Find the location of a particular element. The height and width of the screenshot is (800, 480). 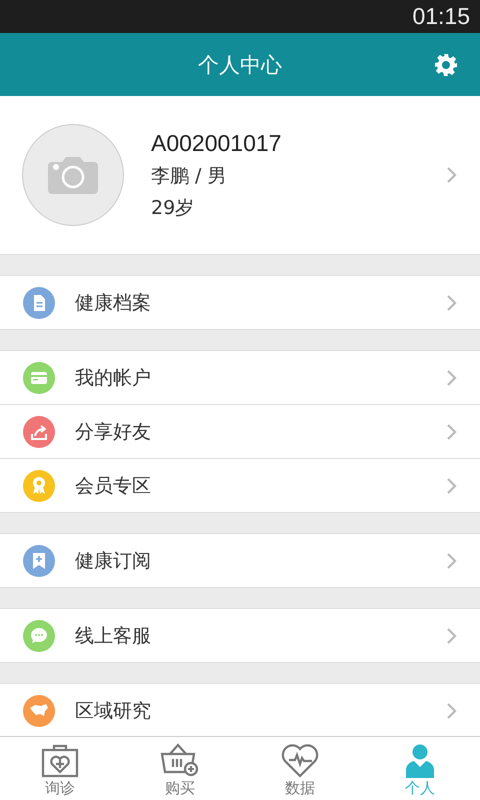

camera-icon is located at coordinates (73, 175).